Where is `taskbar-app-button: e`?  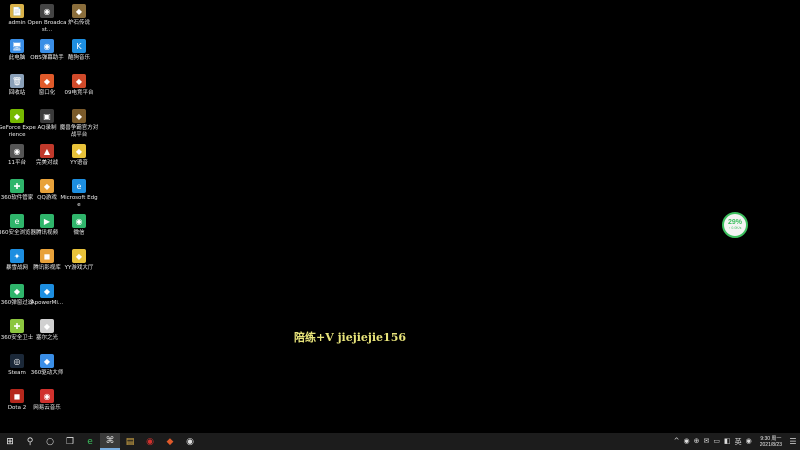 taskbar-app-button: e is located at coordinates (90, 441).